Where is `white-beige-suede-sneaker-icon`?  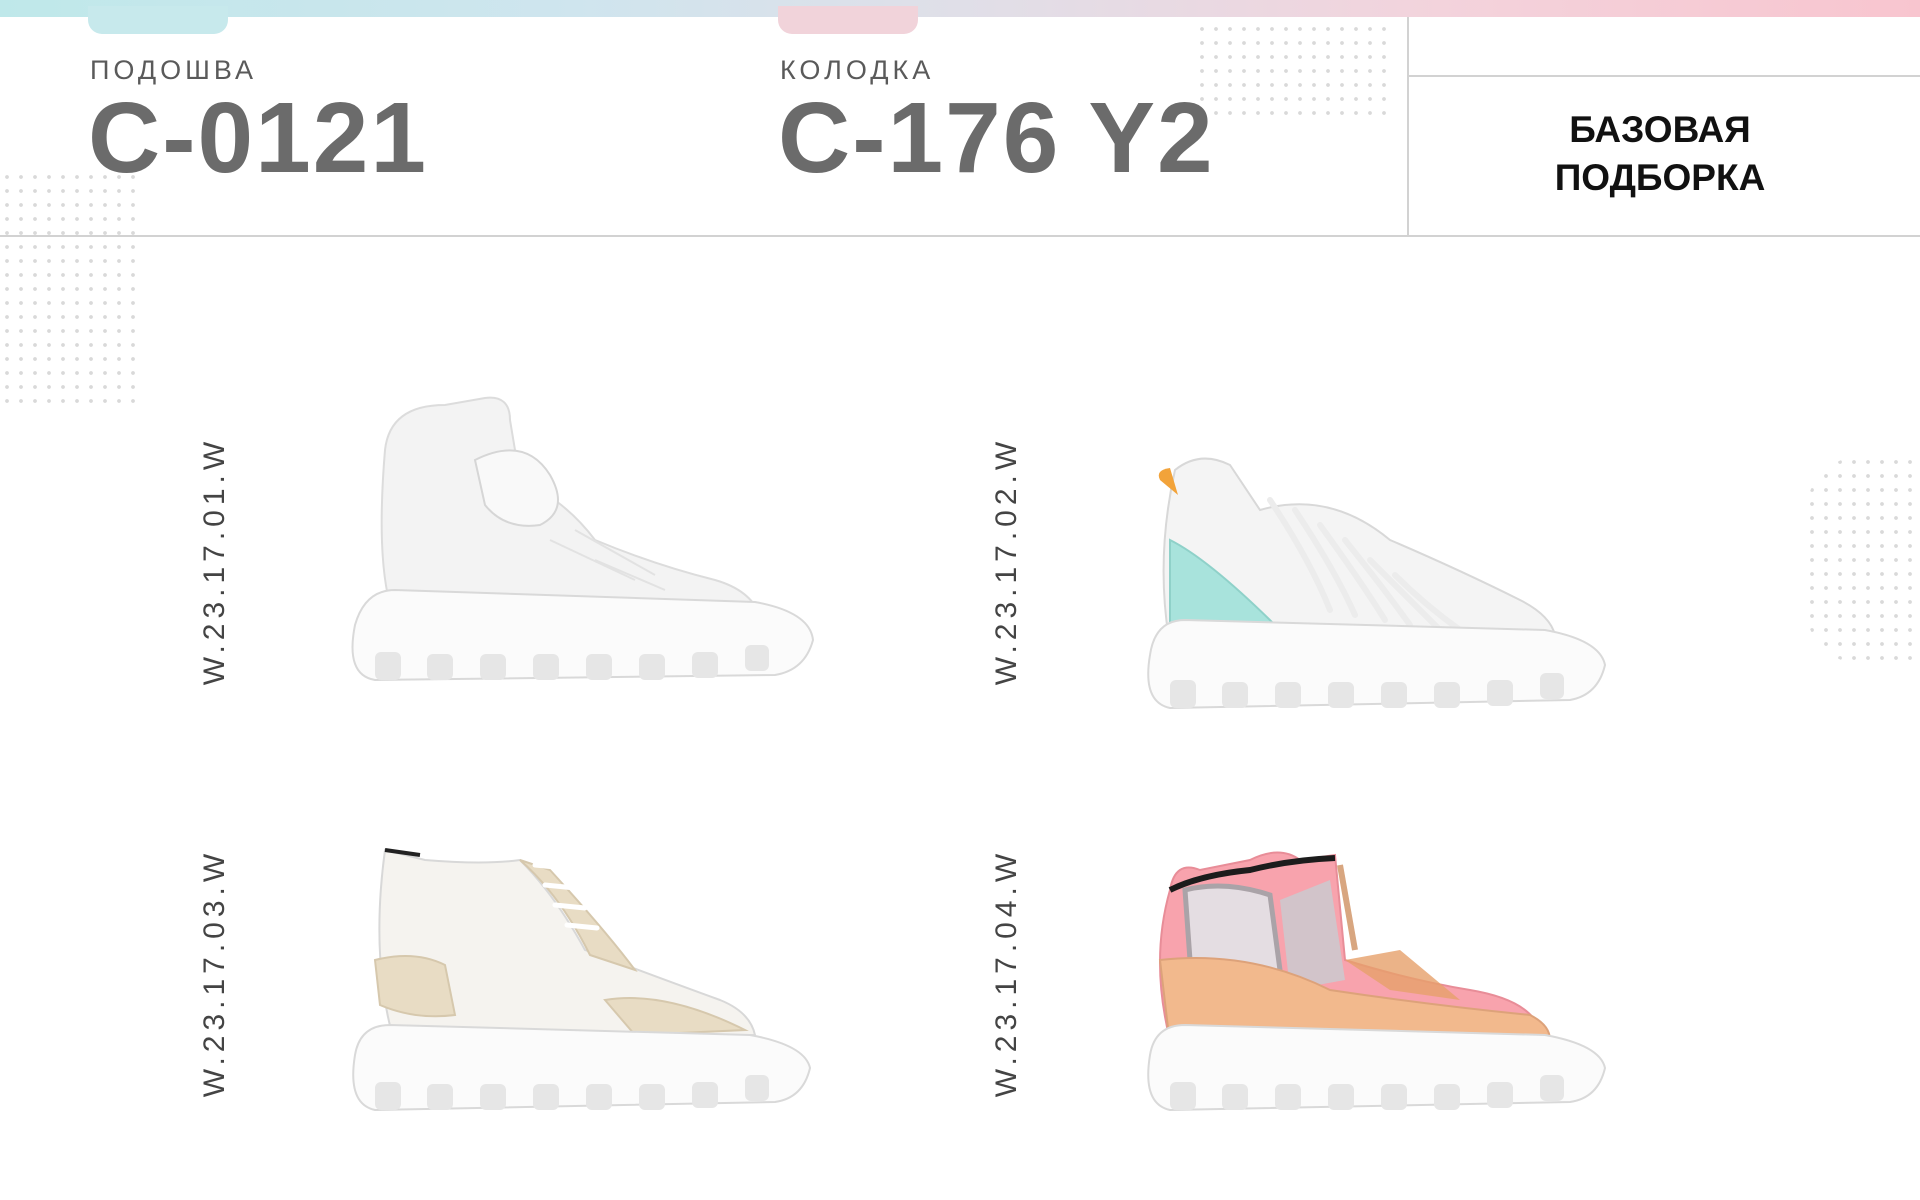
white-beige-suede-sneaker-icon is located at coordinates (575, 990).